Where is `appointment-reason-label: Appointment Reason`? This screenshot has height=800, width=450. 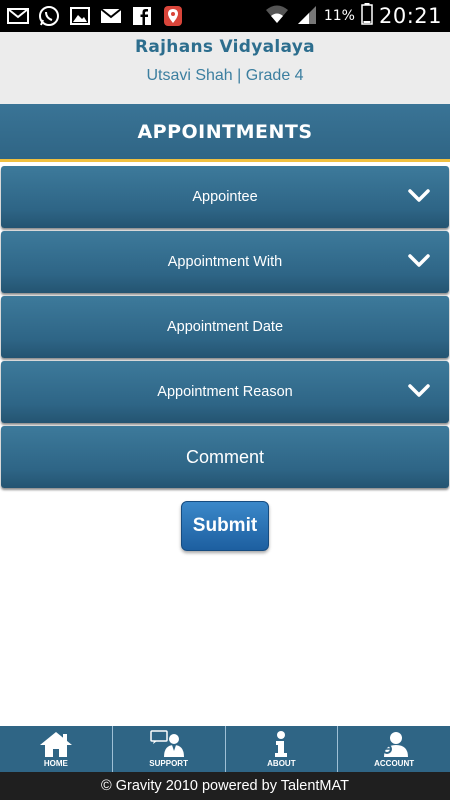 appointment-reason-label: Appointment Reason is located at coordinates (225, 392).